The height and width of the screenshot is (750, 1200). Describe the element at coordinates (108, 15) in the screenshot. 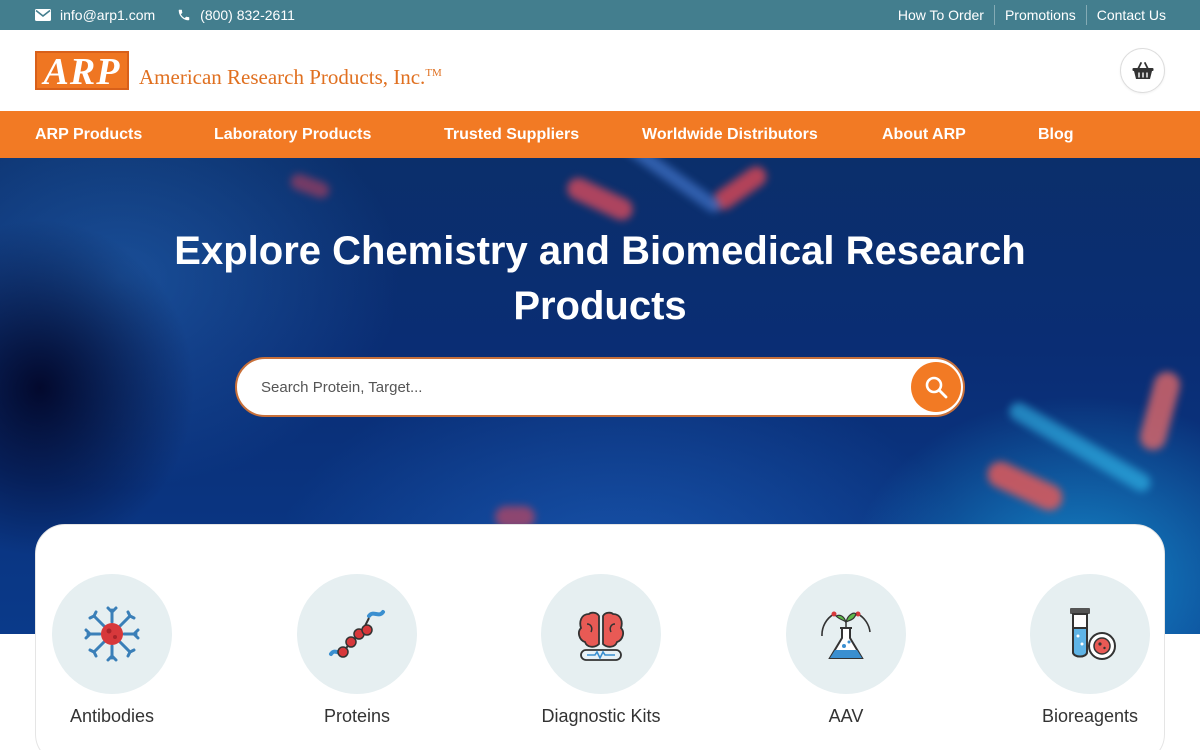

I see `email-text: info@arp1.com` at that location.